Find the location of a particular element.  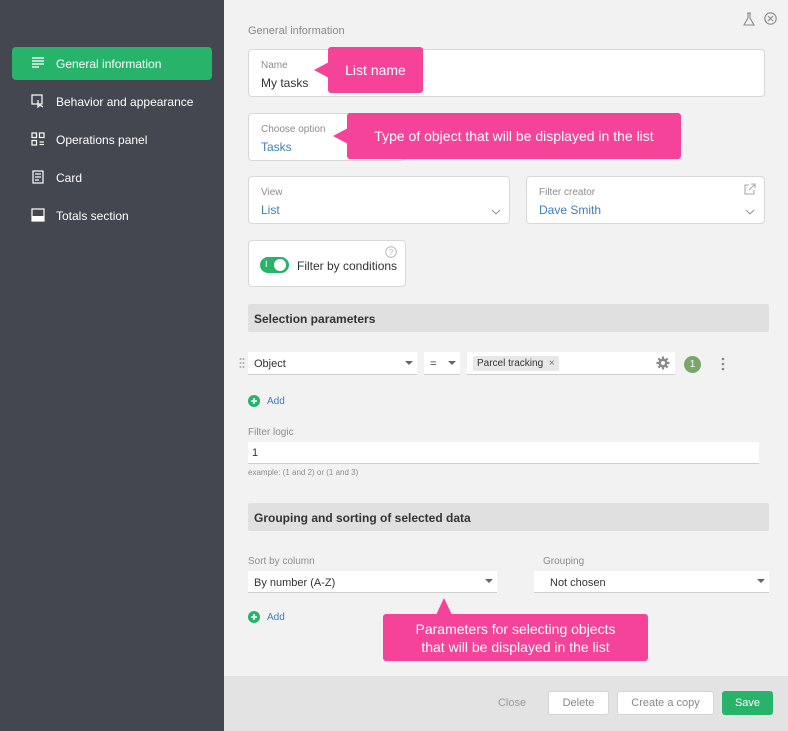

lines-icon is located at coordinates (38, 62).